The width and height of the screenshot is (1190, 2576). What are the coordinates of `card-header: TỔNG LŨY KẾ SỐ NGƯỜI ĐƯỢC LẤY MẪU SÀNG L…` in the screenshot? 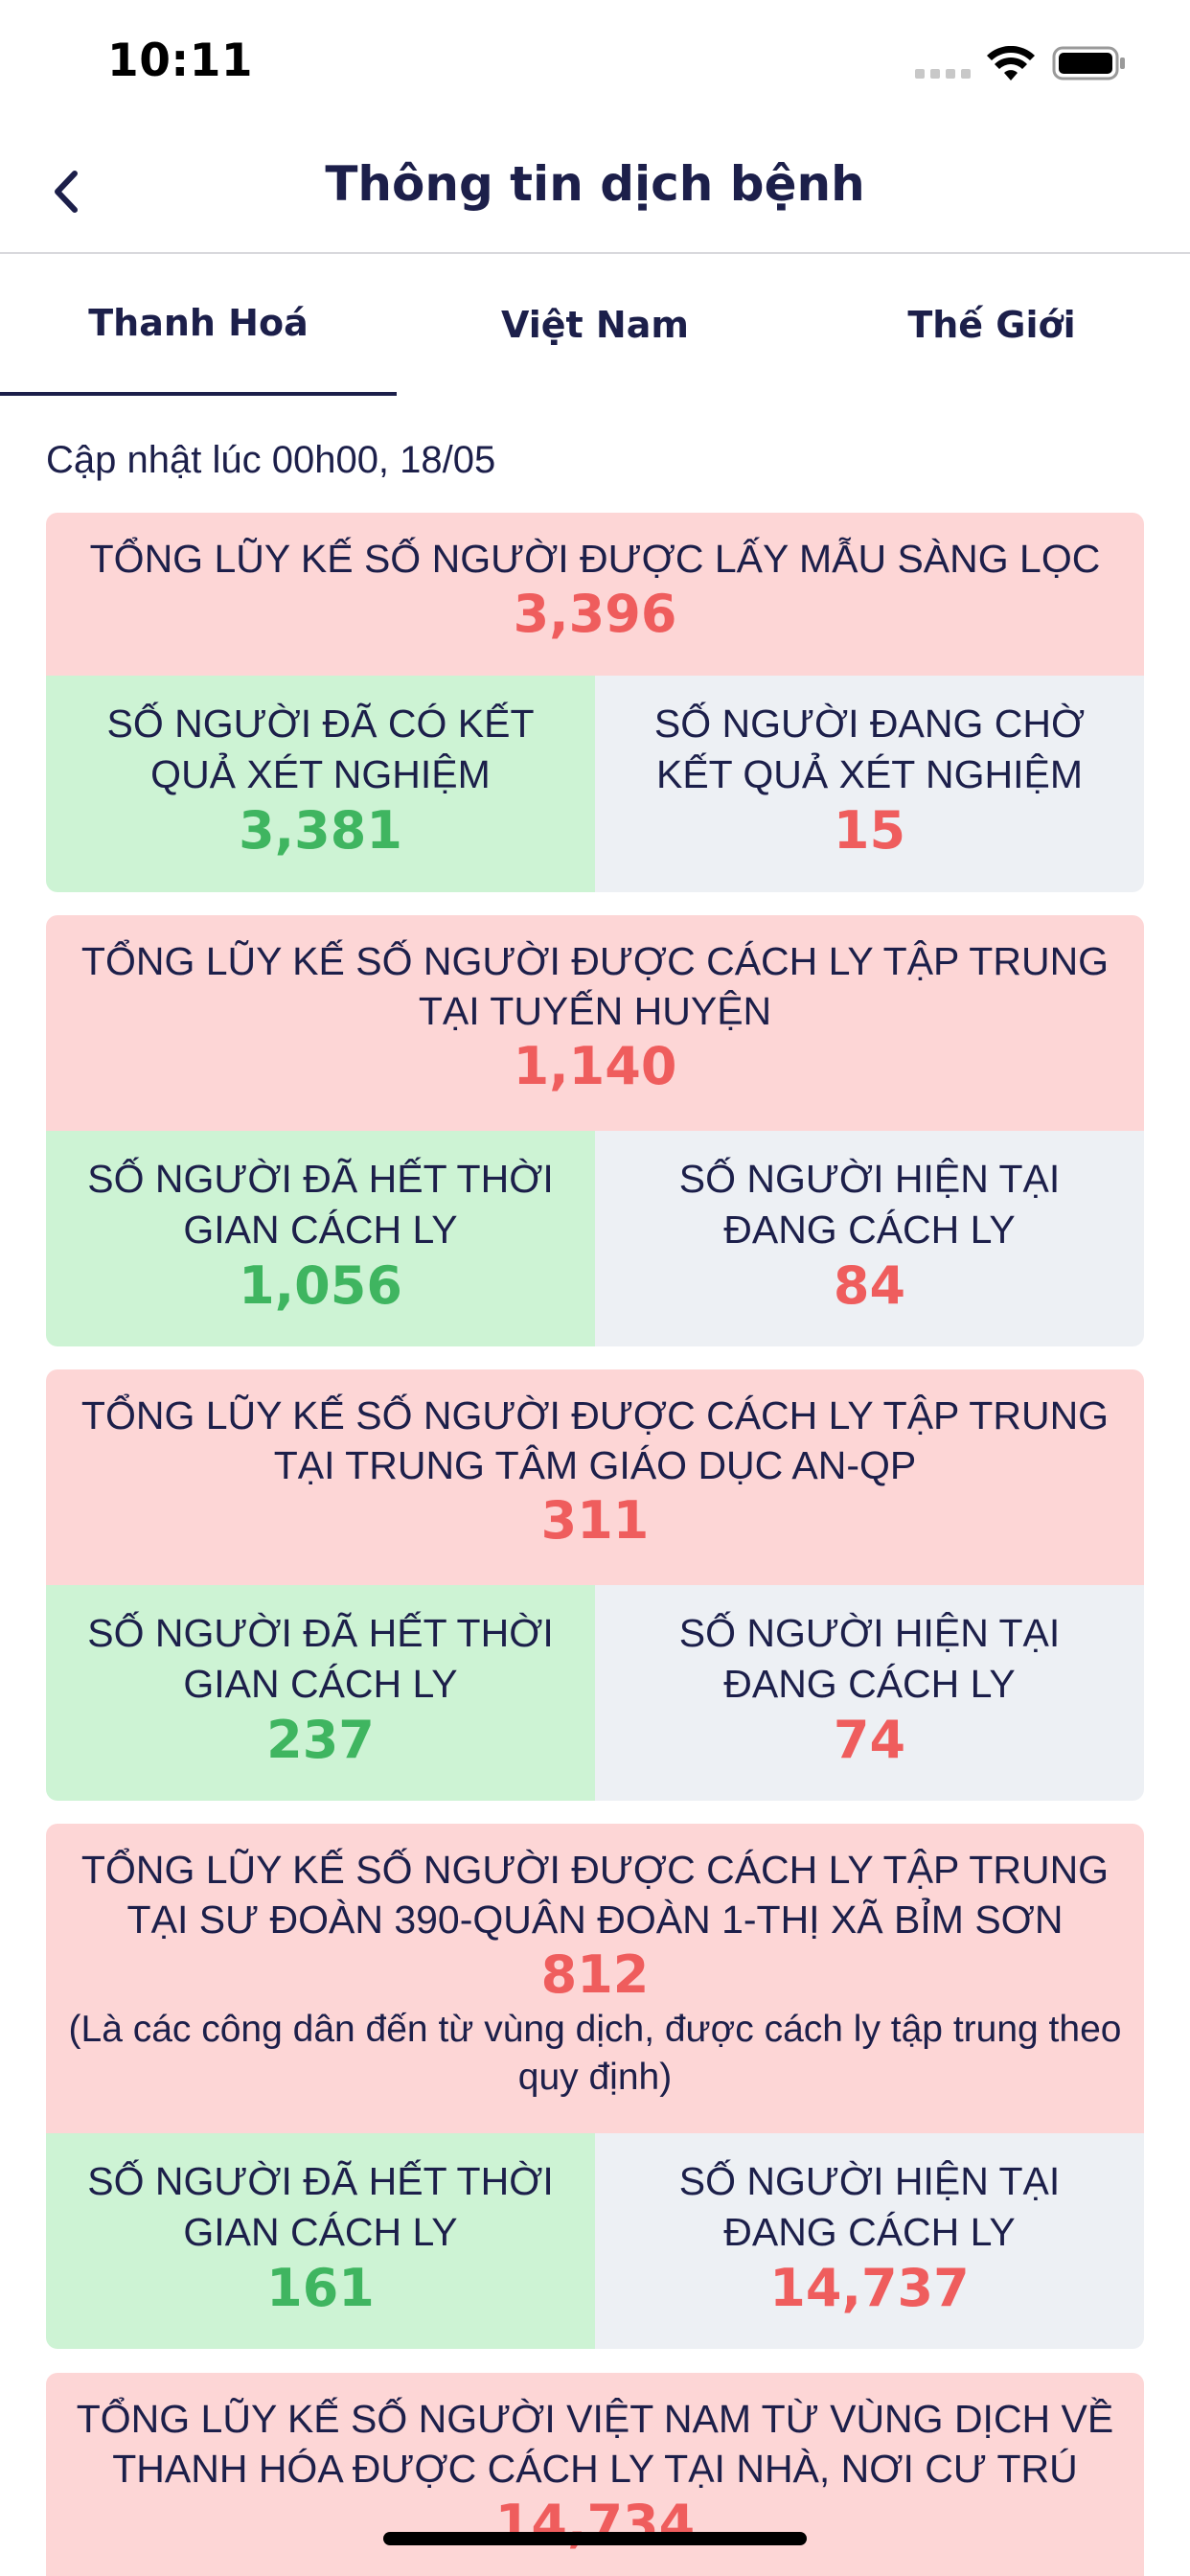 It's located at (595, 594).